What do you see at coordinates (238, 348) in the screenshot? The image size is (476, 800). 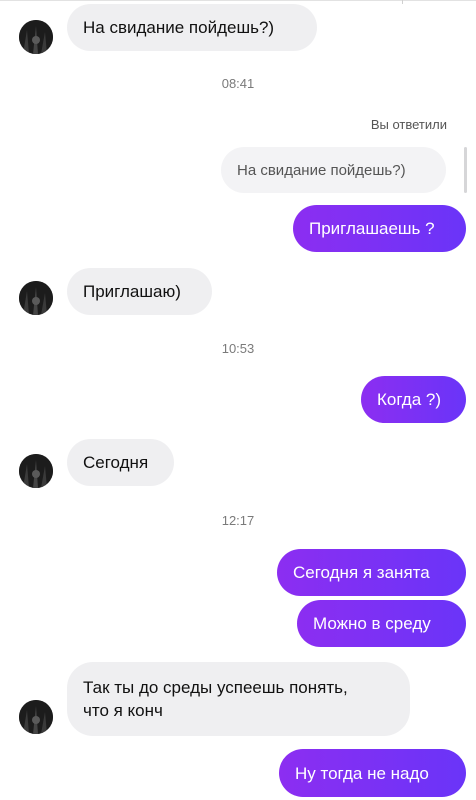 I see `timestamp: 10:53` at bounding box center [238, 348].